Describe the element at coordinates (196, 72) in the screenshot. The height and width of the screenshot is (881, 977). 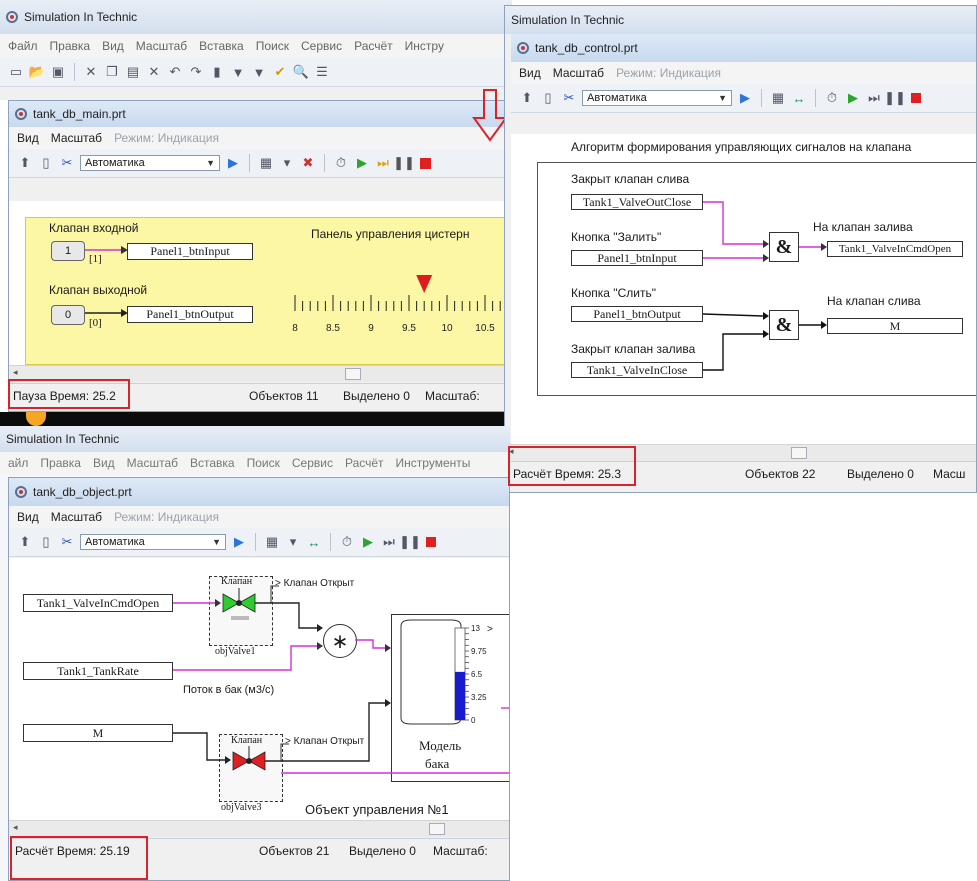
I see `redo-icon: ↷` at that location.